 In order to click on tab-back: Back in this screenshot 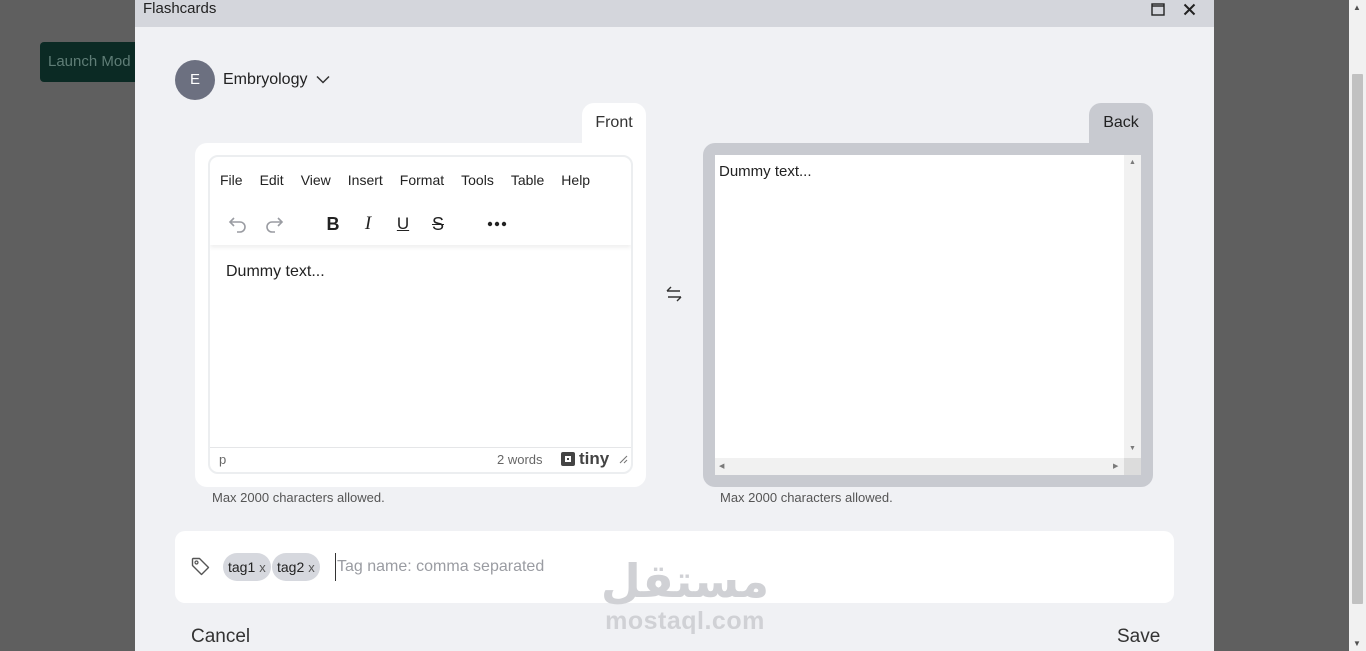, I will do `click(1121, 124)`.